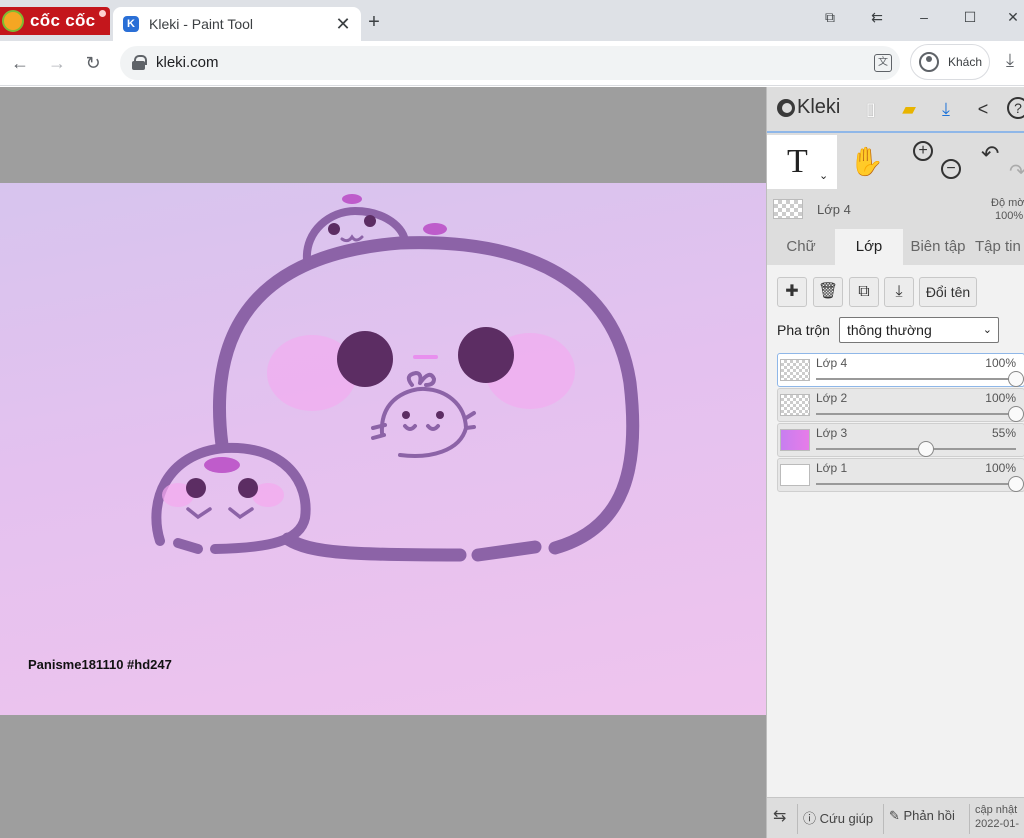  What do you see at coordinates (830, 17) in the screenshot?
I see `screen-capture-icon: ⧉` at bounding box center [830, 17].